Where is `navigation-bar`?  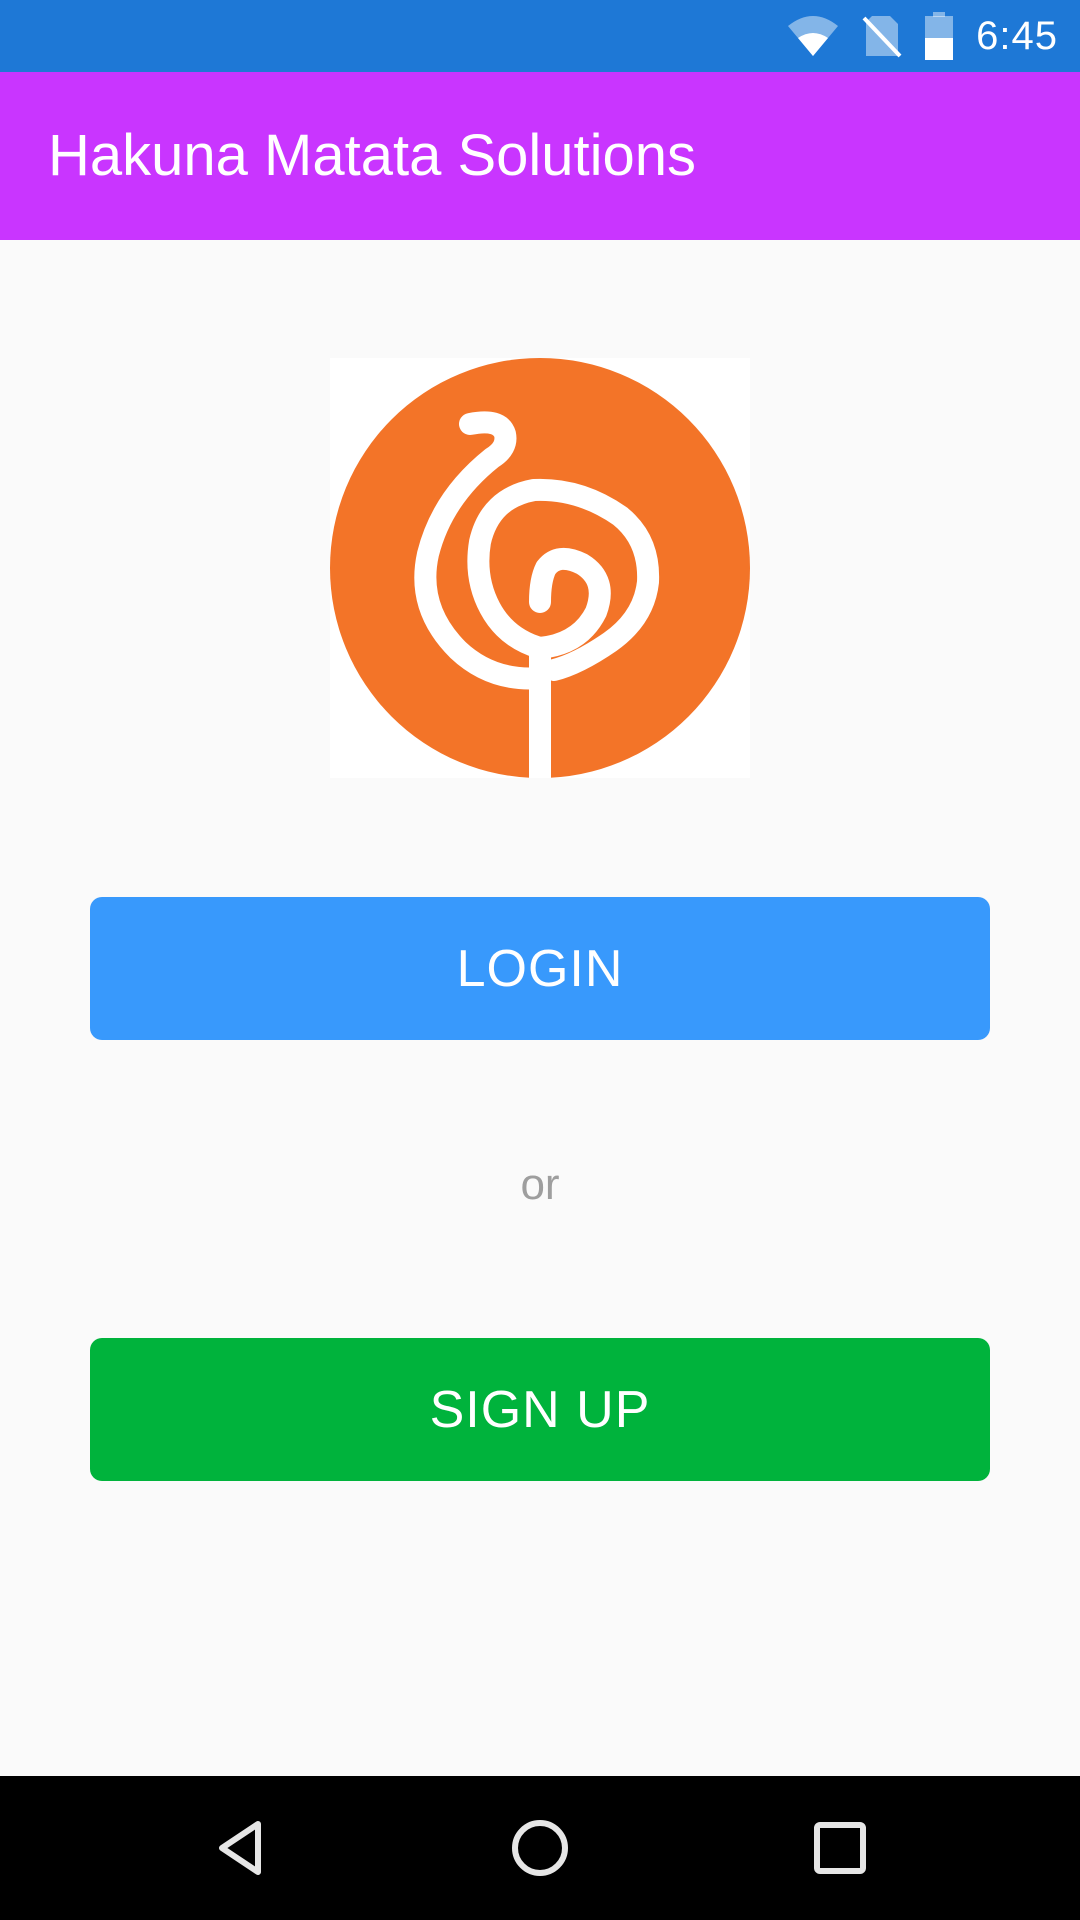
navigation-bar is located at coordinates (540, 1848).